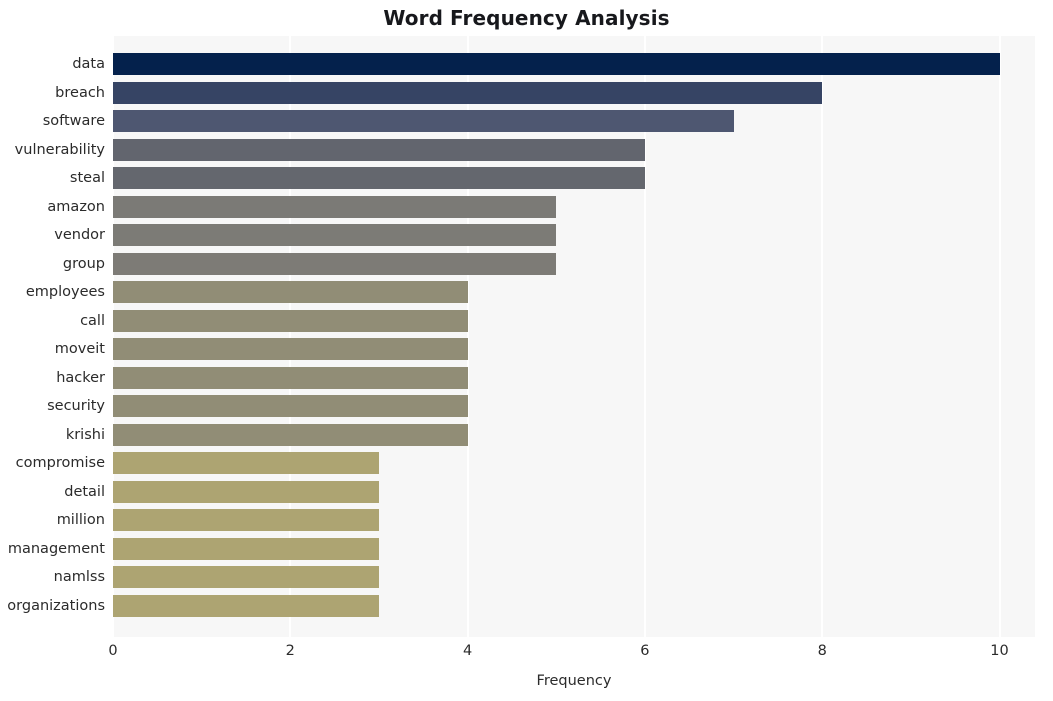 This screenshot has height=701, width=1053. I want to click on bar-security, so click(290, 406).